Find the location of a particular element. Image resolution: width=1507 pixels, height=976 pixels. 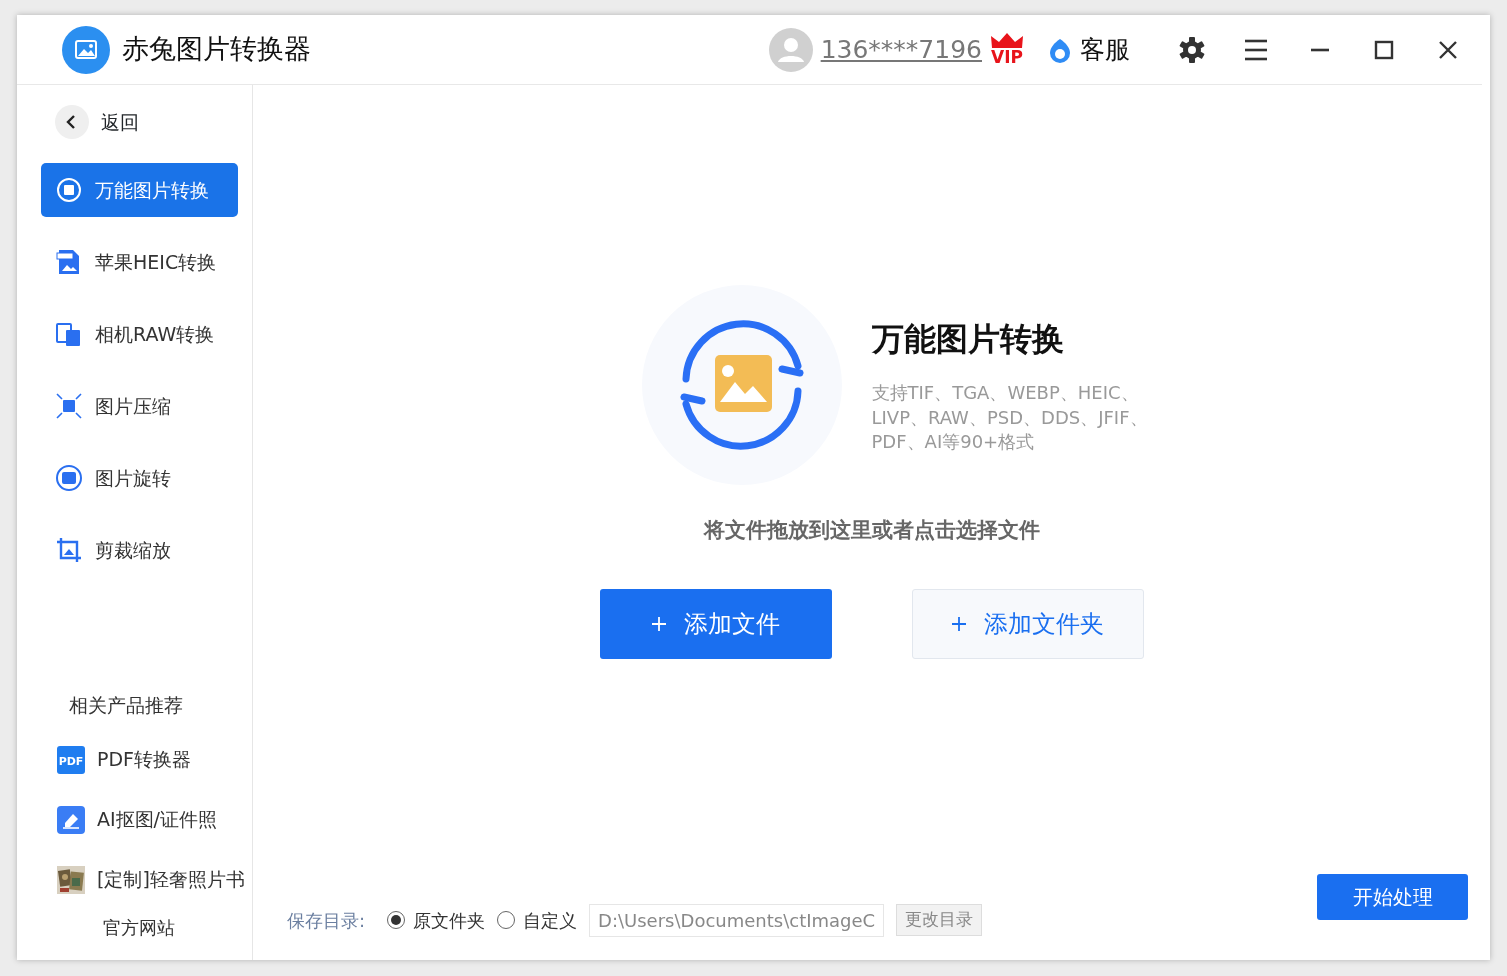

start-button: 开始处理 is located at coordinates (1392, 897).